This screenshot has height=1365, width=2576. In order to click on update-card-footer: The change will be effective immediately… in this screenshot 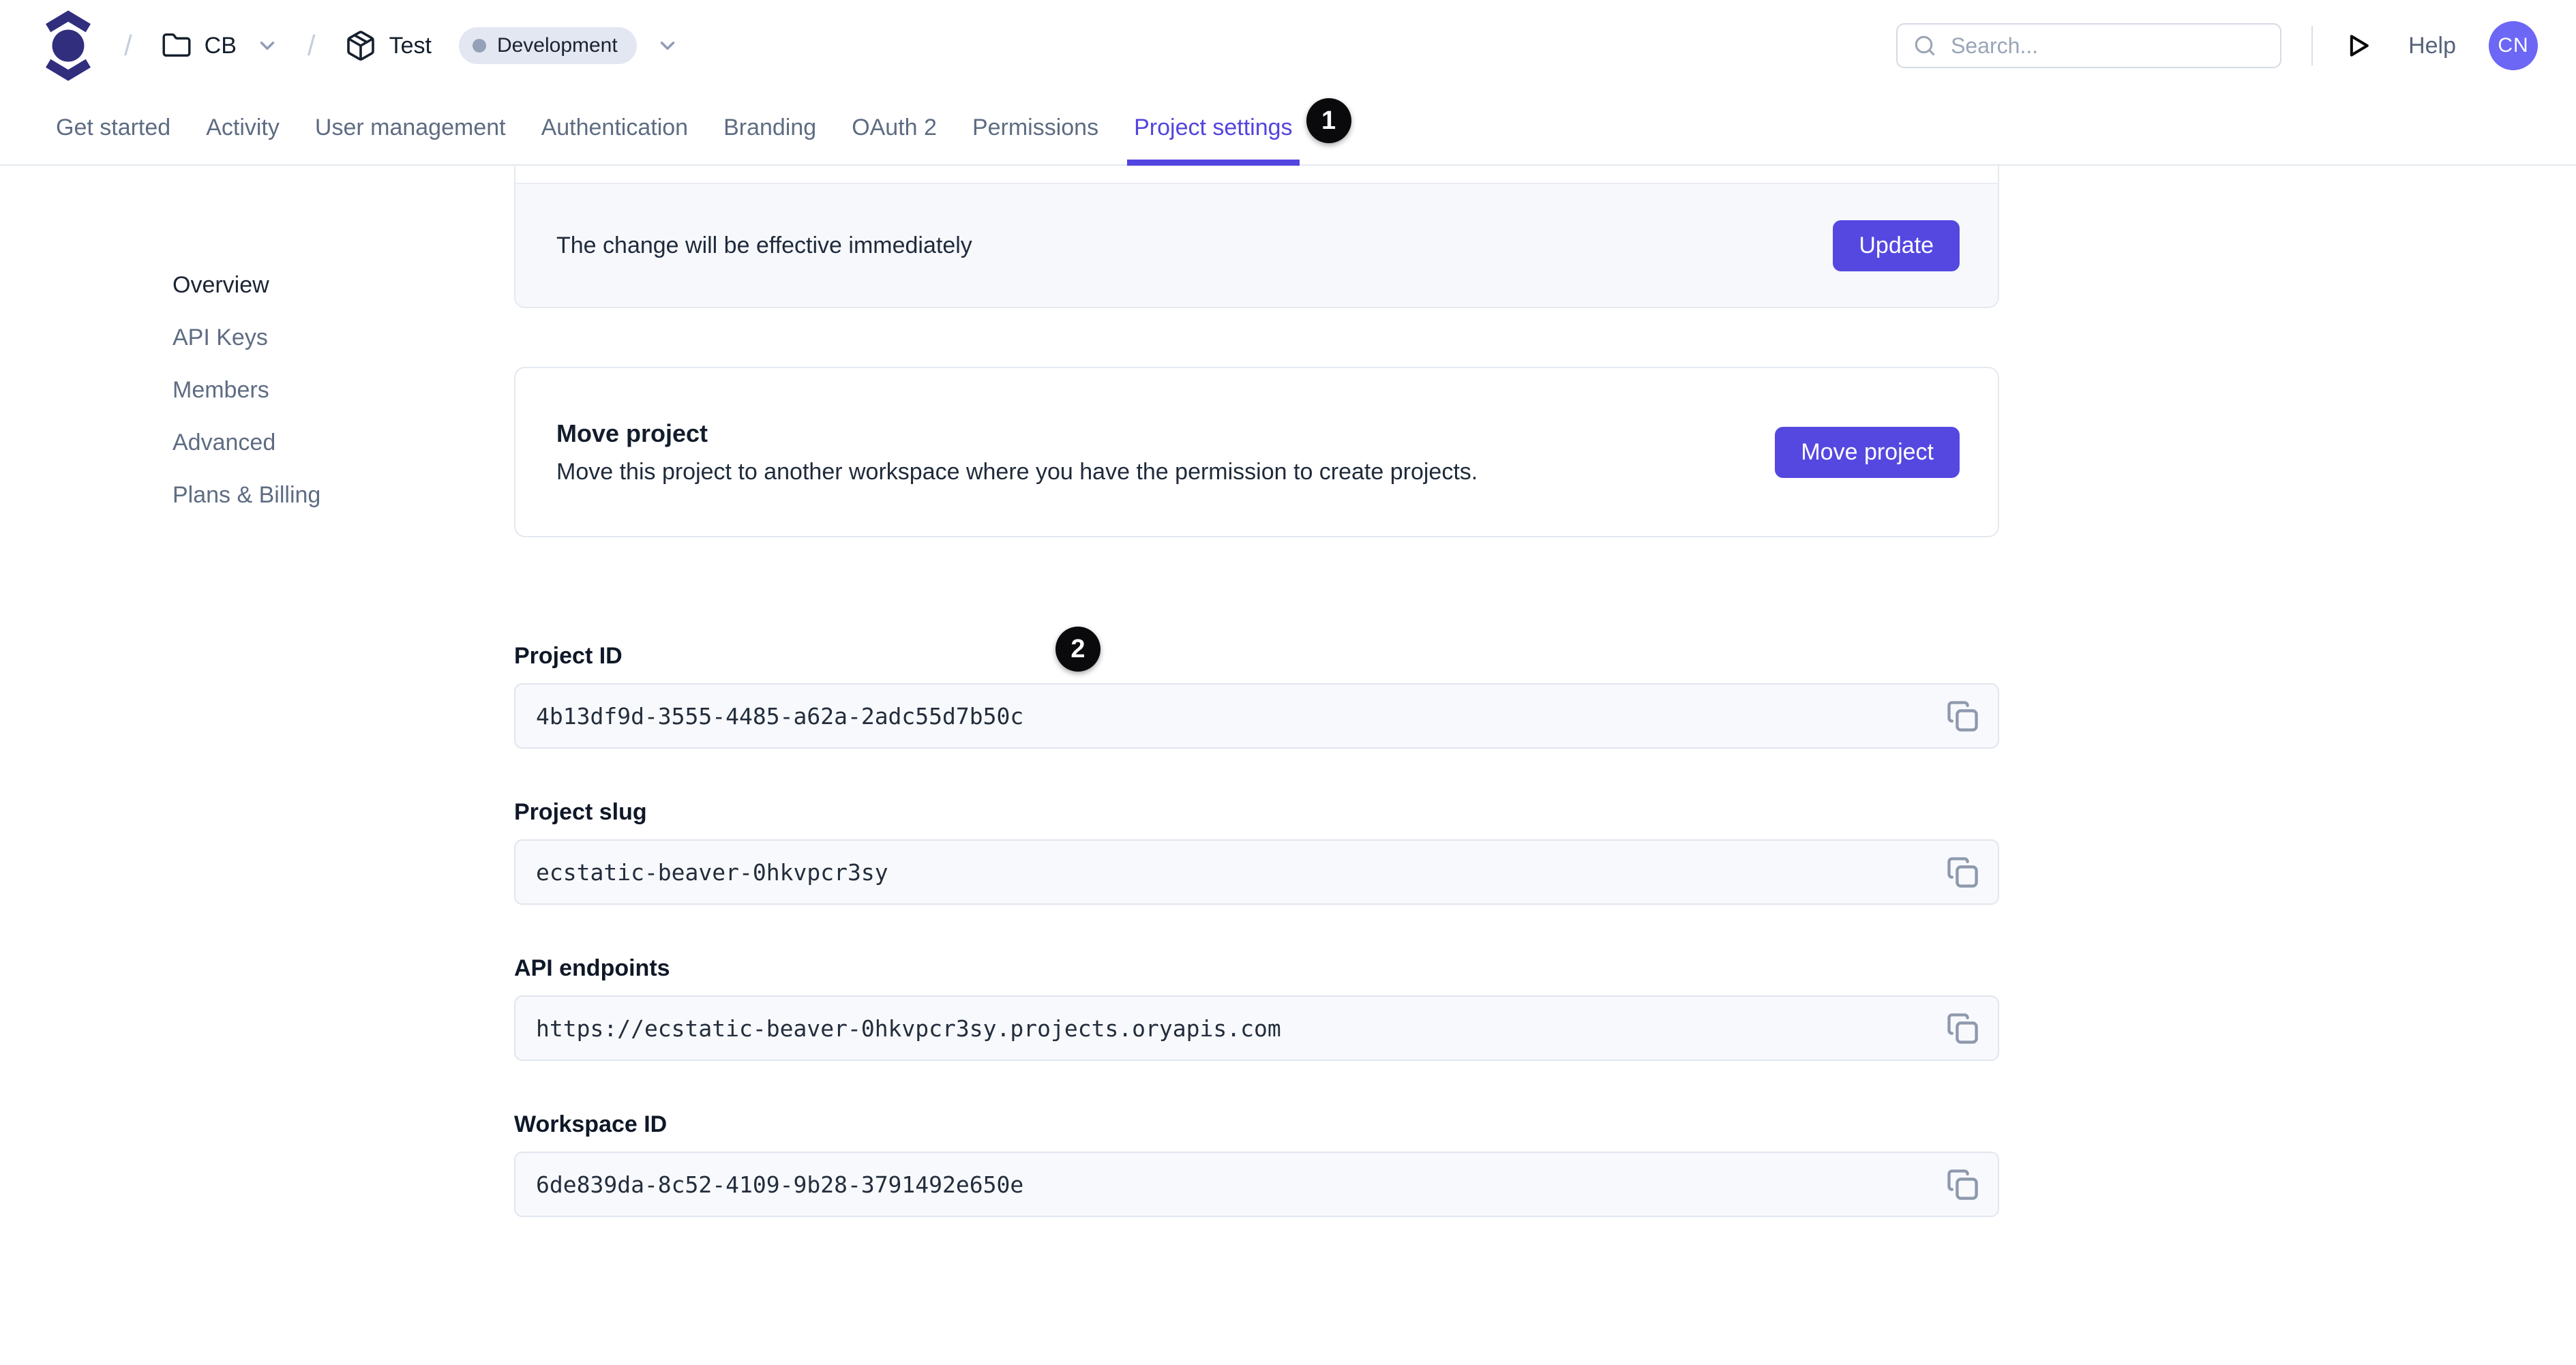, I will do `click(1256, 245)`.